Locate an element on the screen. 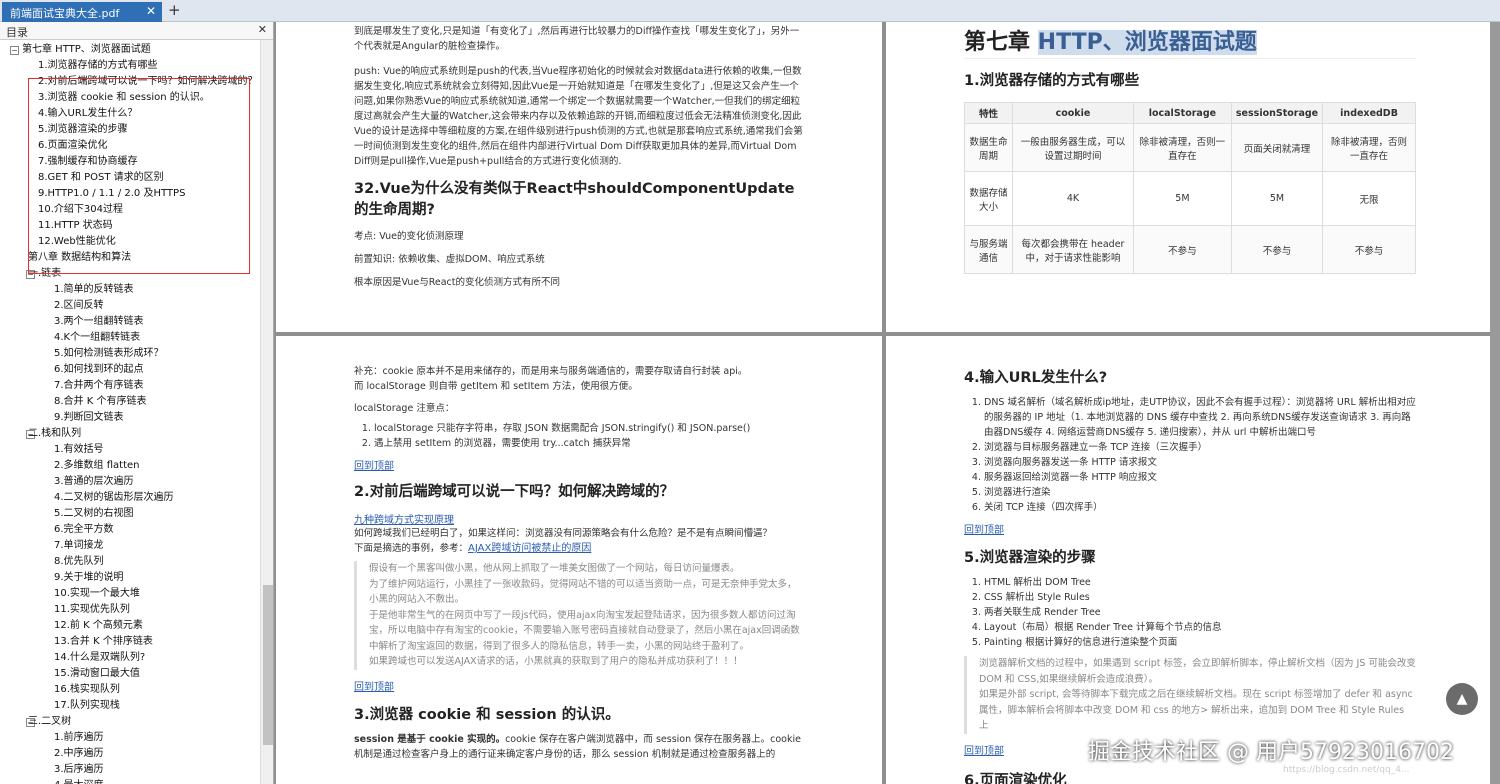 Image resolution: width=1500 pixels, height=784 pixels. toc-item: 2.区间反转 is located at coordinates (79, 306).